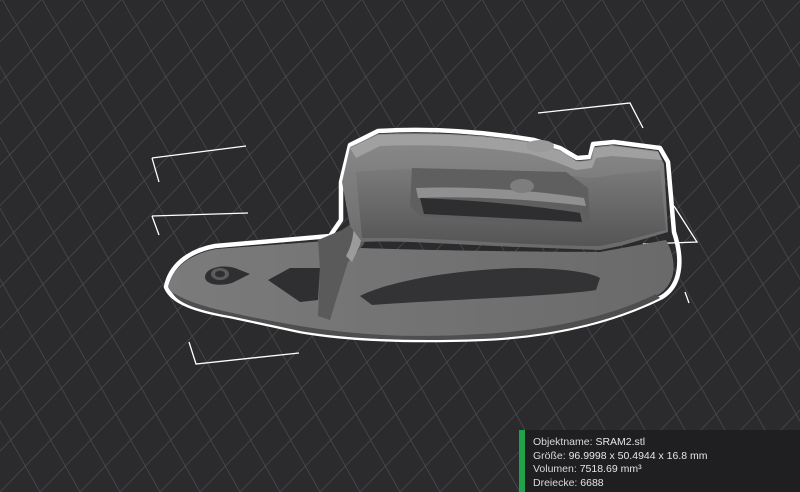  I want to click on object-size-value: 96.9998 x 50.4944 x 16.8 mm, so click(638, 455).